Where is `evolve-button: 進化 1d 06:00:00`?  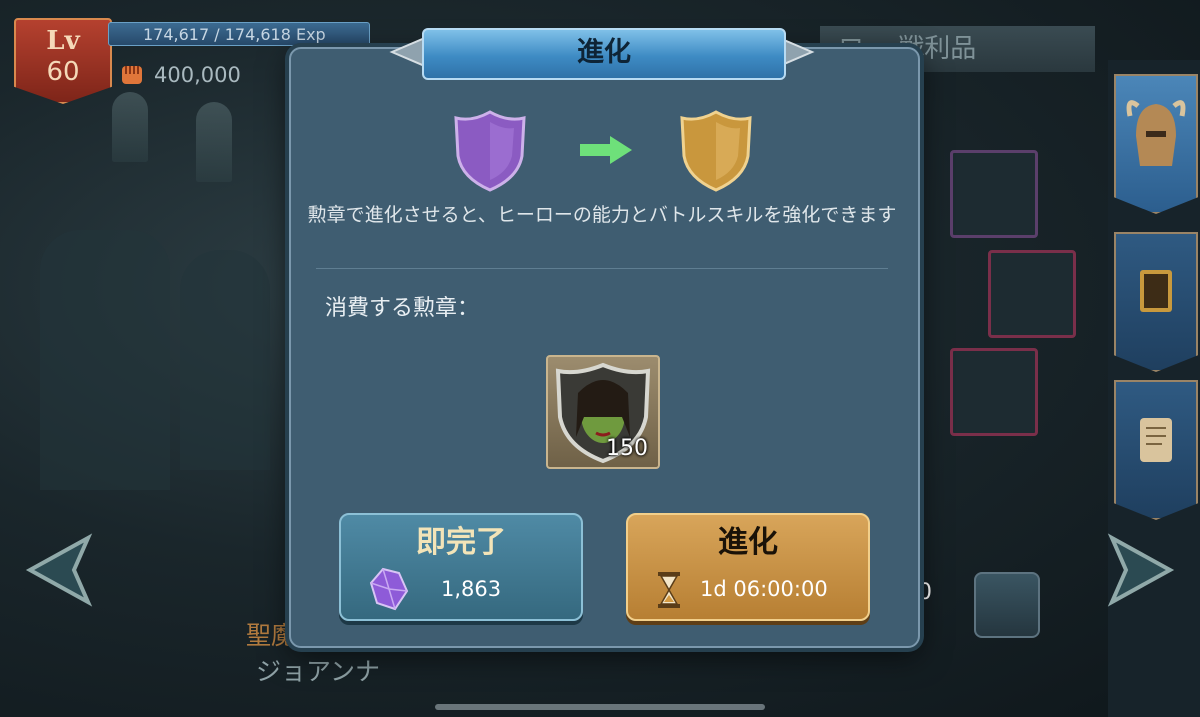
evolve-button: 進化 1d 06:00:00 is located at coordinates (748, 567).